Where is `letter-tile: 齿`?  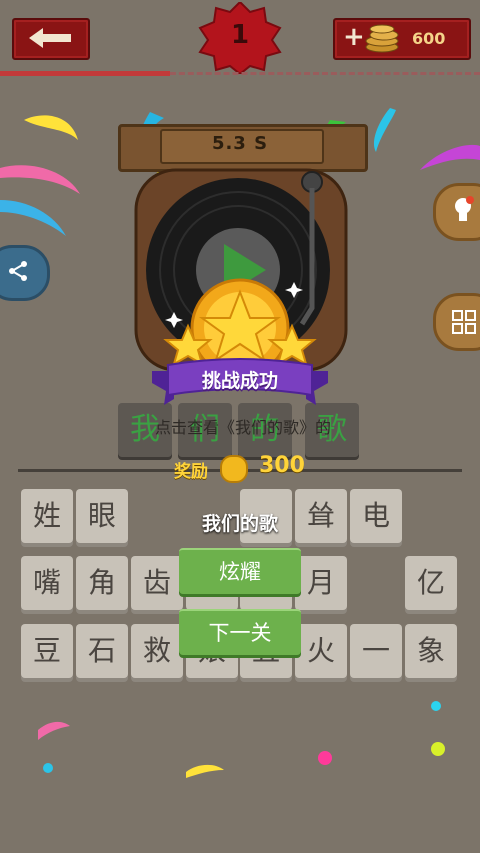
letter-tile: 齿 is located at coordinates (157, 583).